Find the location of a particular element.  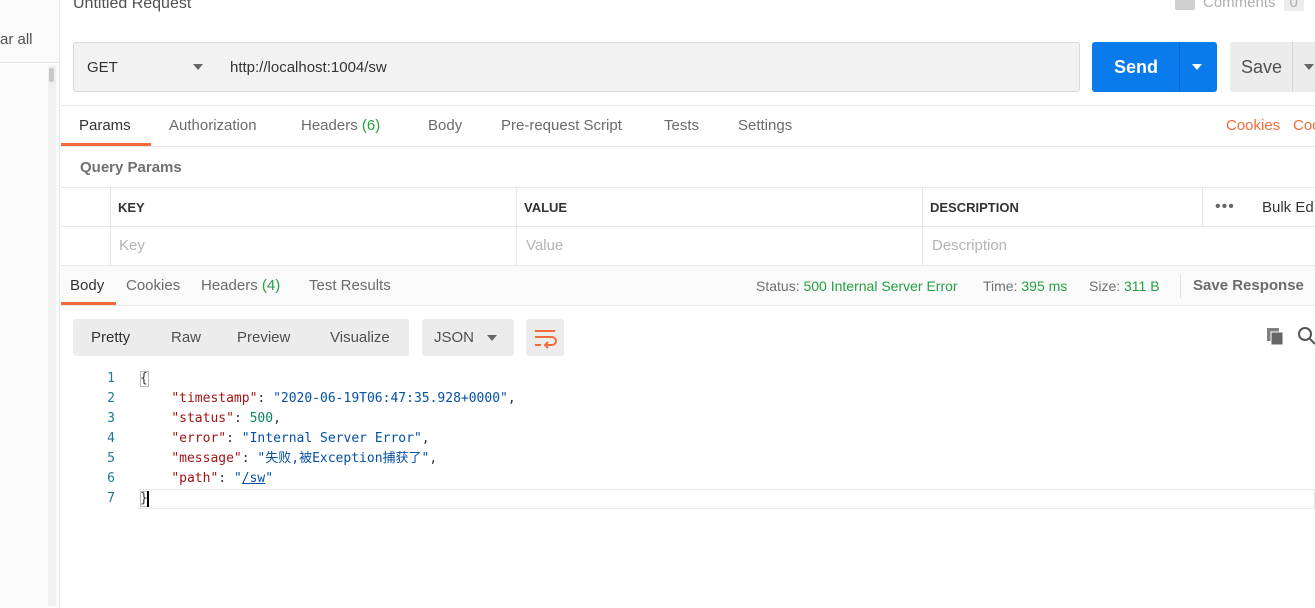

line-number: 7 is located at coordinates (111, 498).